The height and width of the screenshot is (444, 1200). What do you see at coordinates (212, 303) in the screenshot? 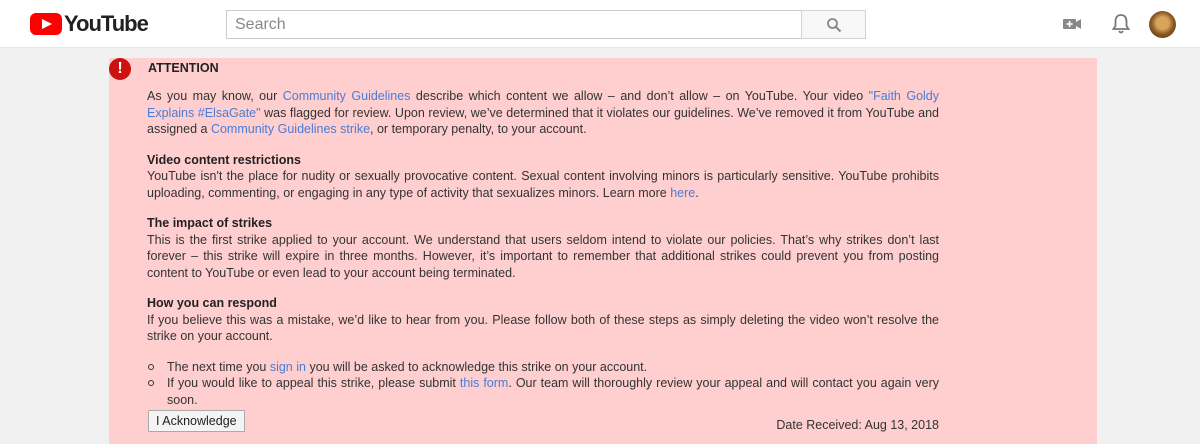
I see `respond-heading: How you can respond` at bounding box center [212, 303].